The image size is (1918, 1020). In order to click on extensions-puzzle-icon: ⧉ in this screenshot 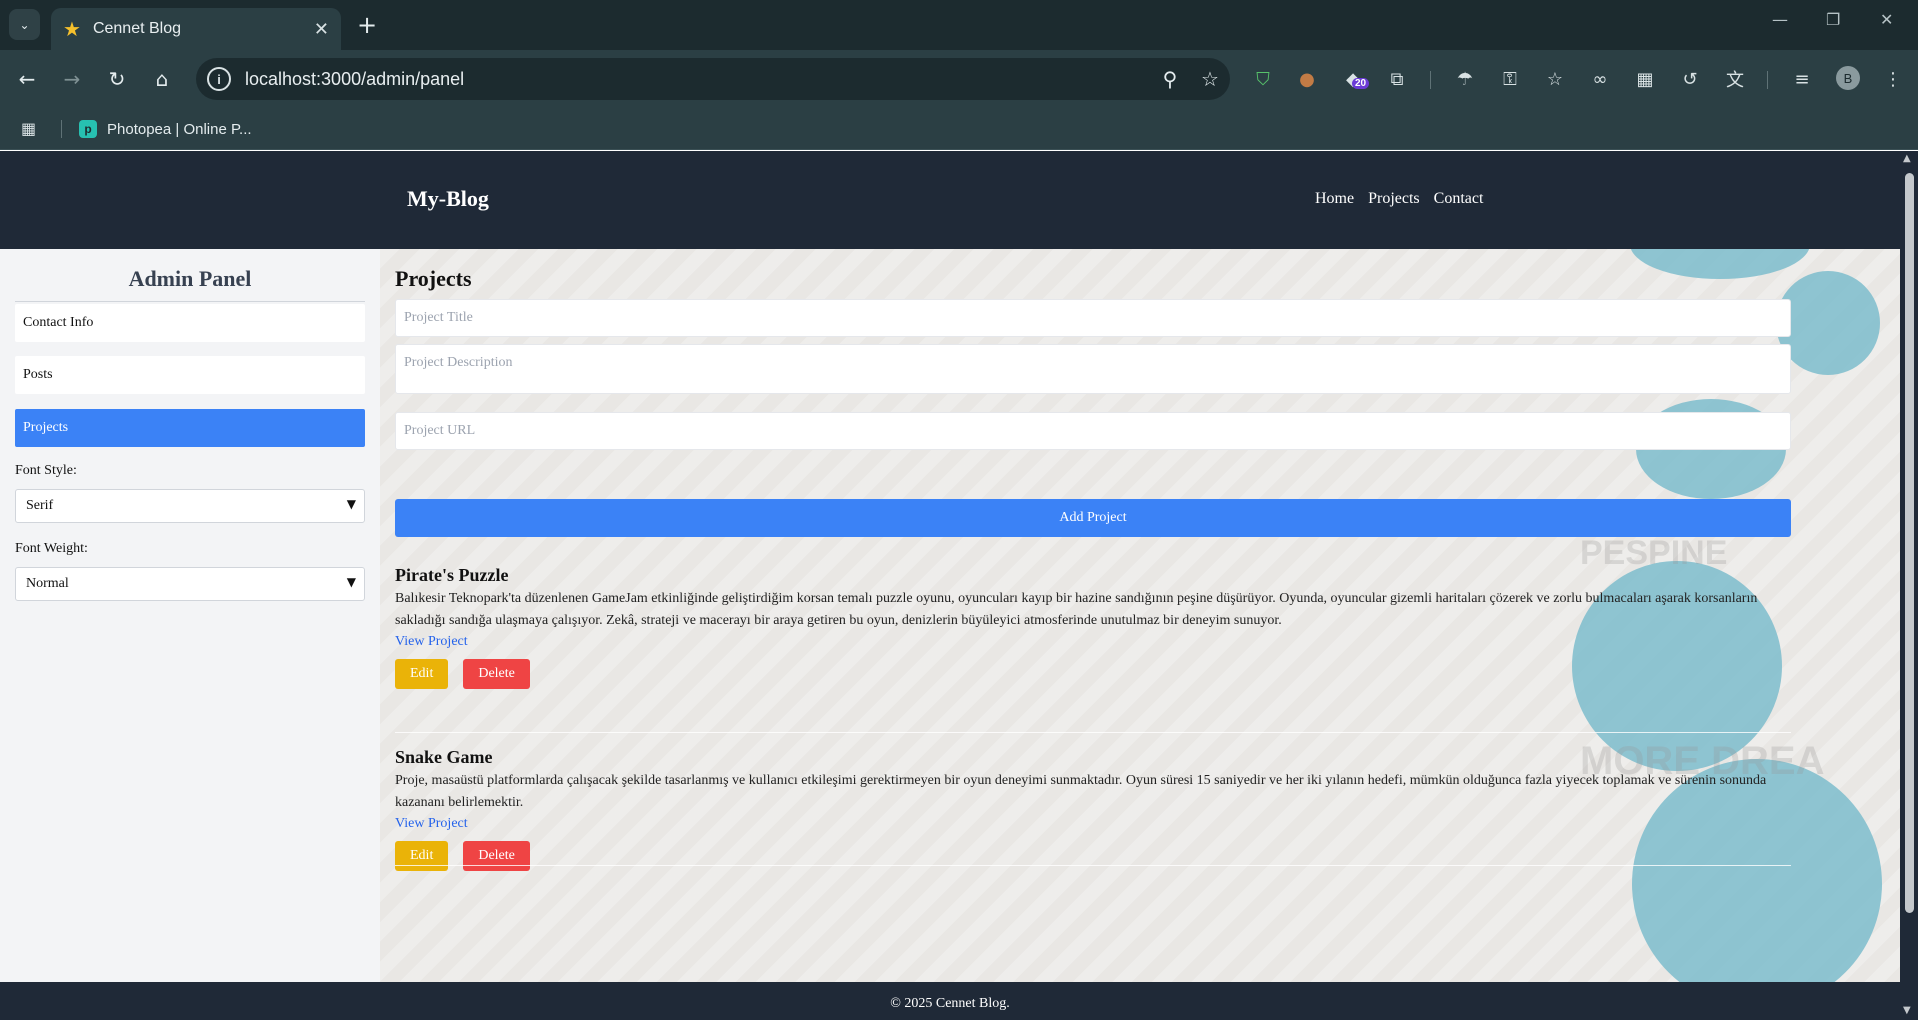, I will do `click(1397, 79)`.